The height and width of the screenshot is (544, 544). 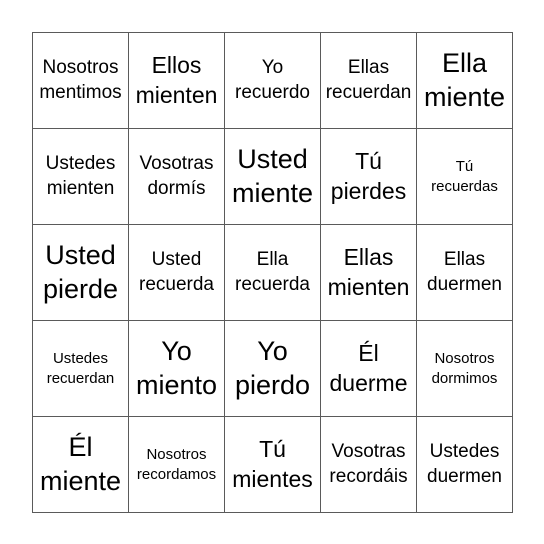 I want to click on bingo-cell: Ustedes mienten, so click(x=81, y=177).